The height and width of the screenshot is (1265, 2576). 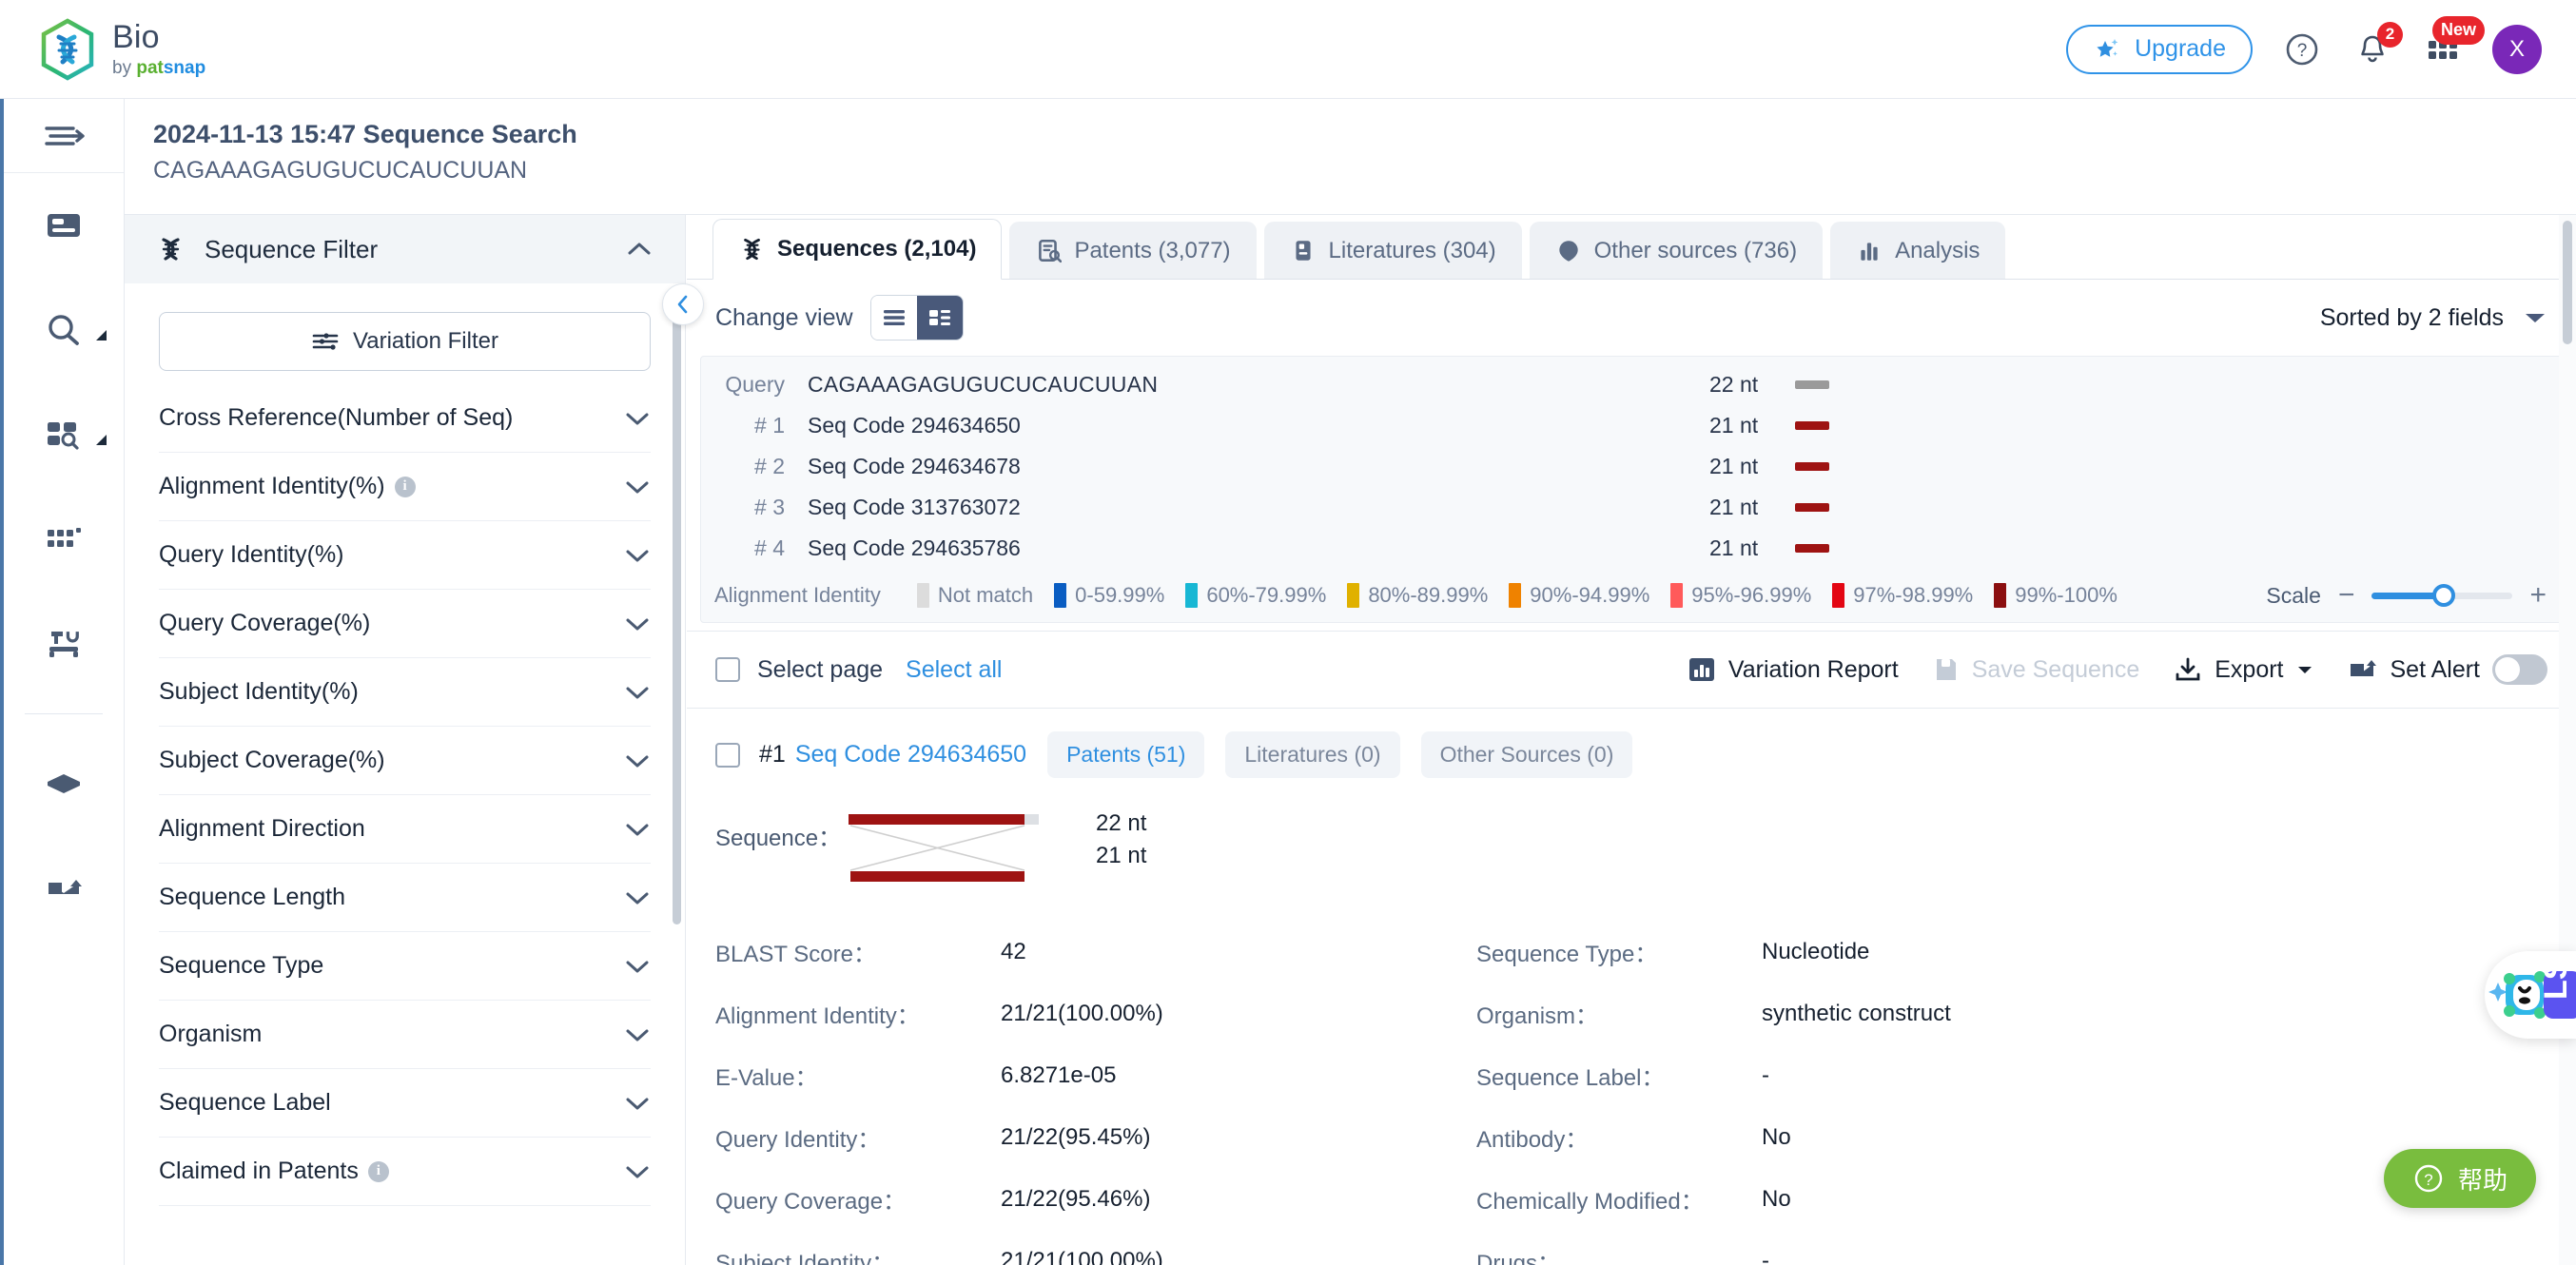 I want to click on apps-button: New, so click(x=2453, y=42).